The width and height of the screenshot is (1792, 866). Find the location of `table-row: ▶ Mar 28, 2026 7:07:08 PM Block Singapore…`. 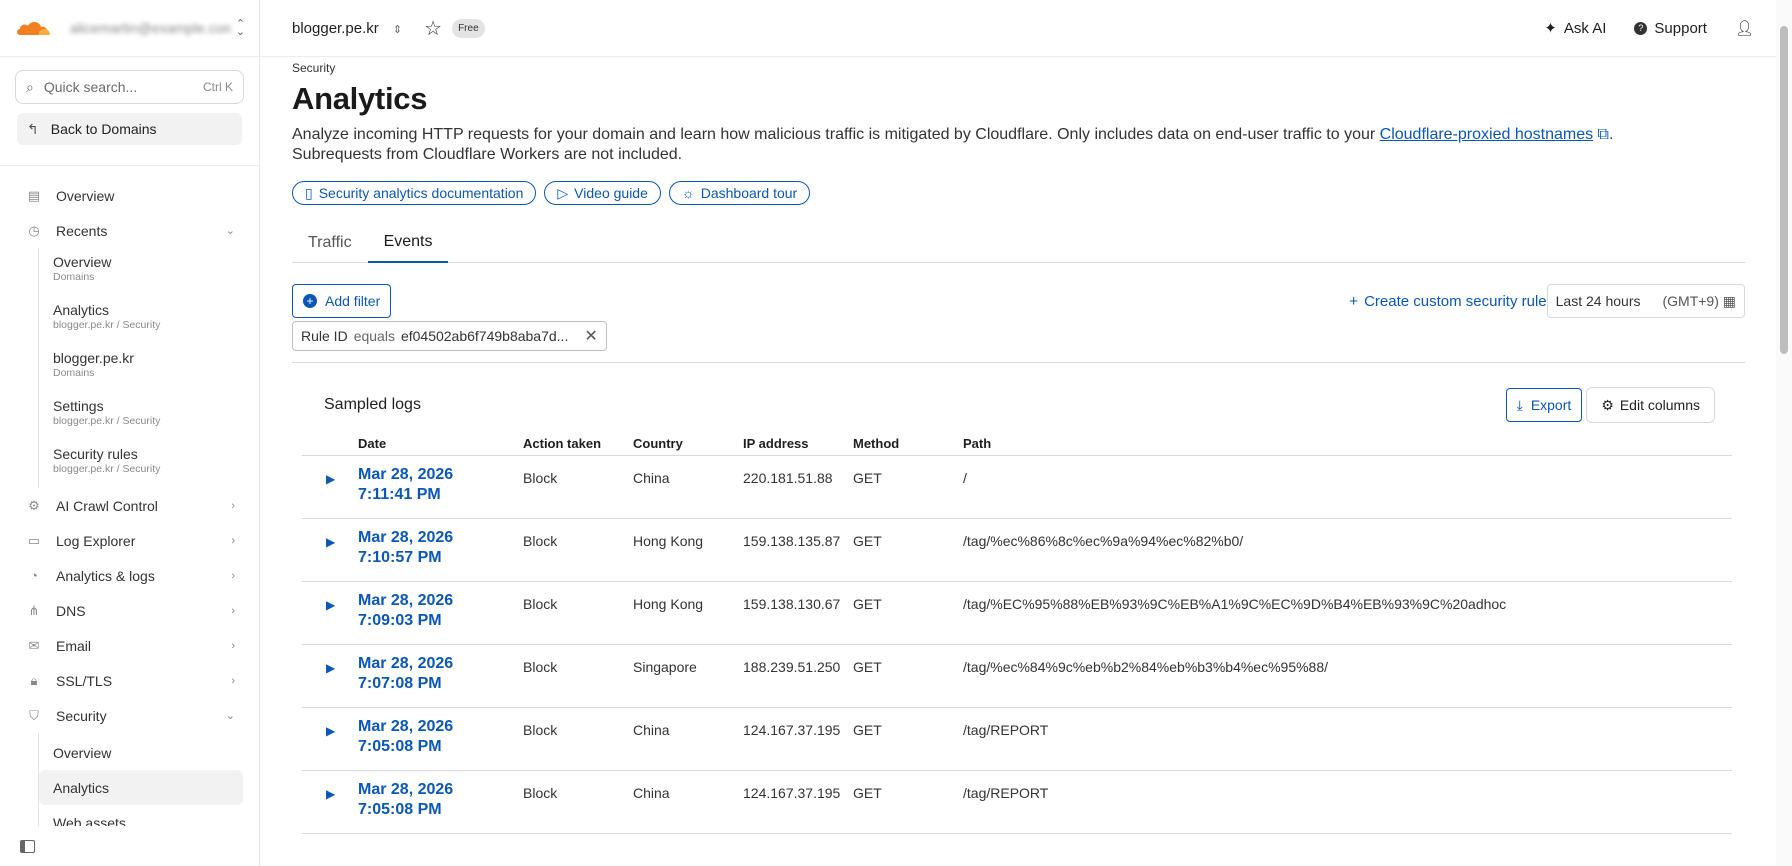

table-row: ▶ Mar 28, 2026 7:07:08 PM Block Singapore… is located at coordinates (1017, 676).